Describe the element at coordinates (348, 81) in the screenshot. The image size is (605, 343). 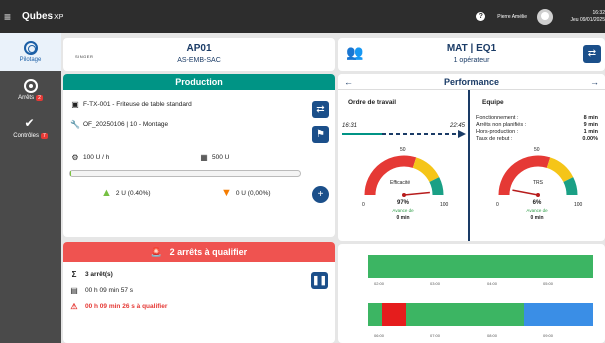
I see `prev-arrow-icon: ←` at that location.